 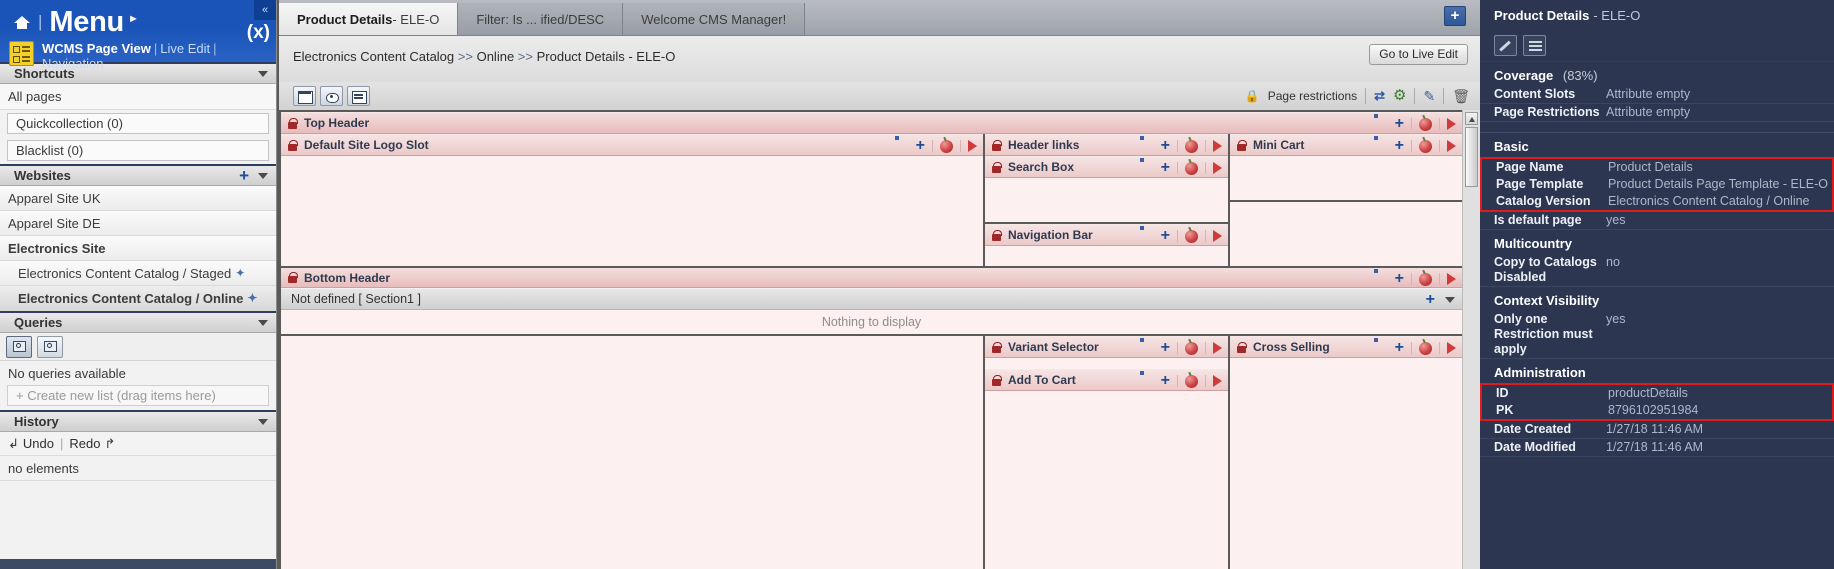 What do you see at coordinates (1418, 54) in the screenshot?
I see `go-to-live-edit-button: Go to Live Edit` at bounding box center [1418, 54].